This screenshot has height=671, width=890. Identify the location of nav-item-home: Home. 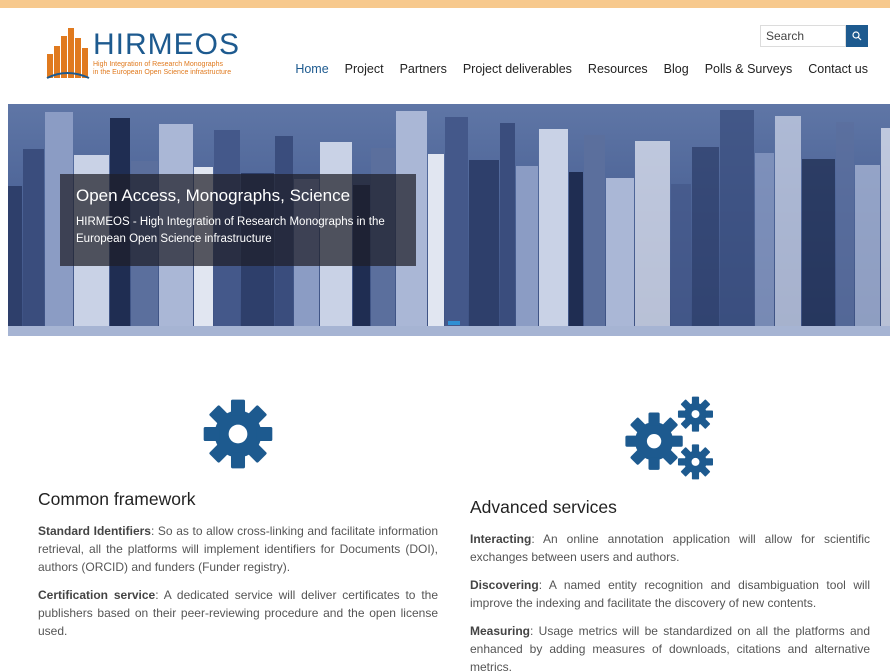
(311, 69).